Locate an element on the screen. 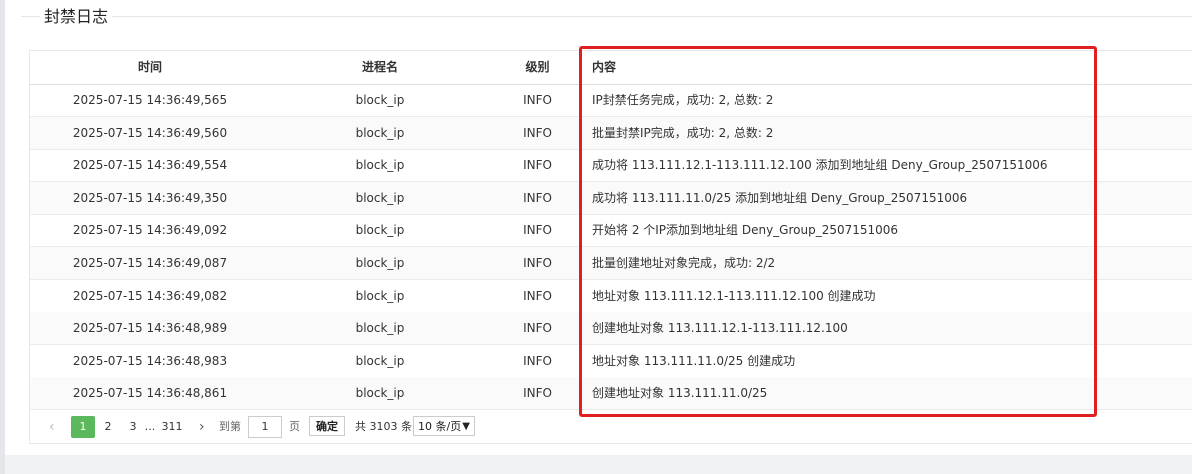 This screenshot has width=1192, height=474. cell-time: 2025-07-15 14:36:49,087 is located at coordinates (150, 263).